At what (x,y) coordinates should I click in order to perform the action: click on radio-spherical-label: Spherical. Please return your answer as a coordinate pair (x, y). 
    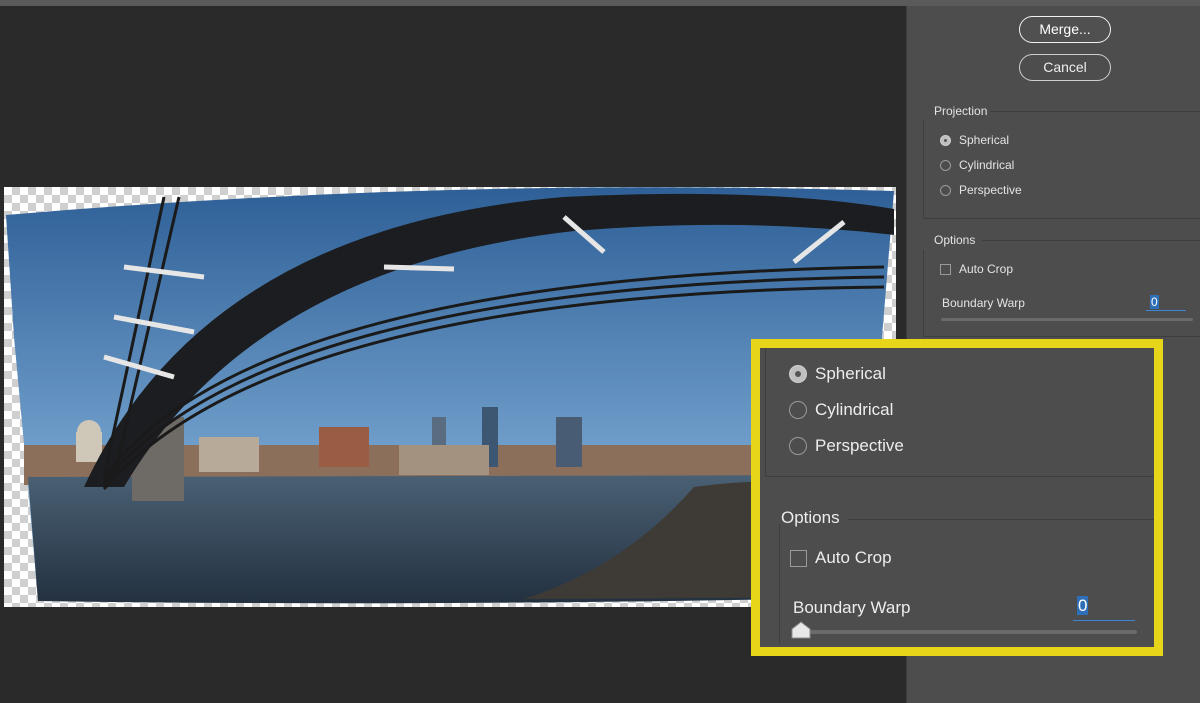
    Looking at the image, I should click on (984, 140).